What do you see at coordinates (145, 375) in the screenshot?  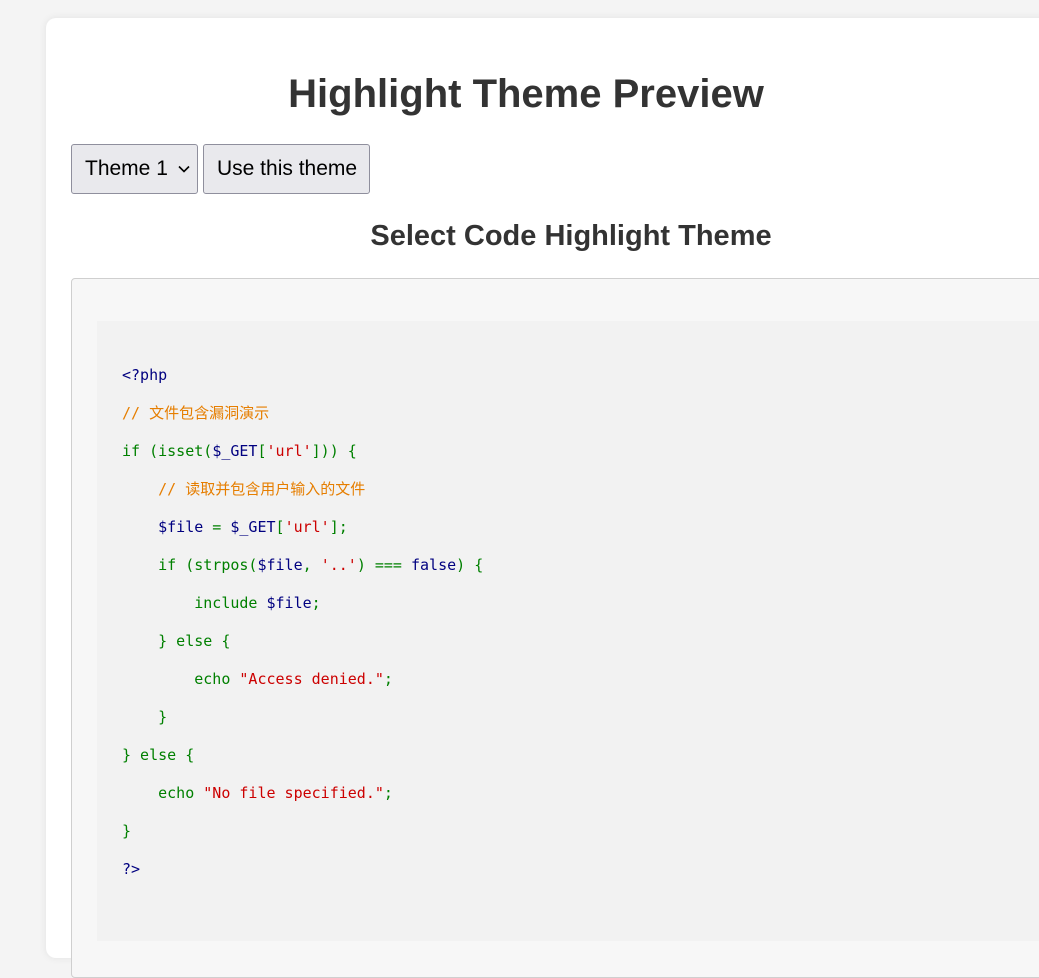 I see `code-line: <?php` at bounding box center [145, 375].